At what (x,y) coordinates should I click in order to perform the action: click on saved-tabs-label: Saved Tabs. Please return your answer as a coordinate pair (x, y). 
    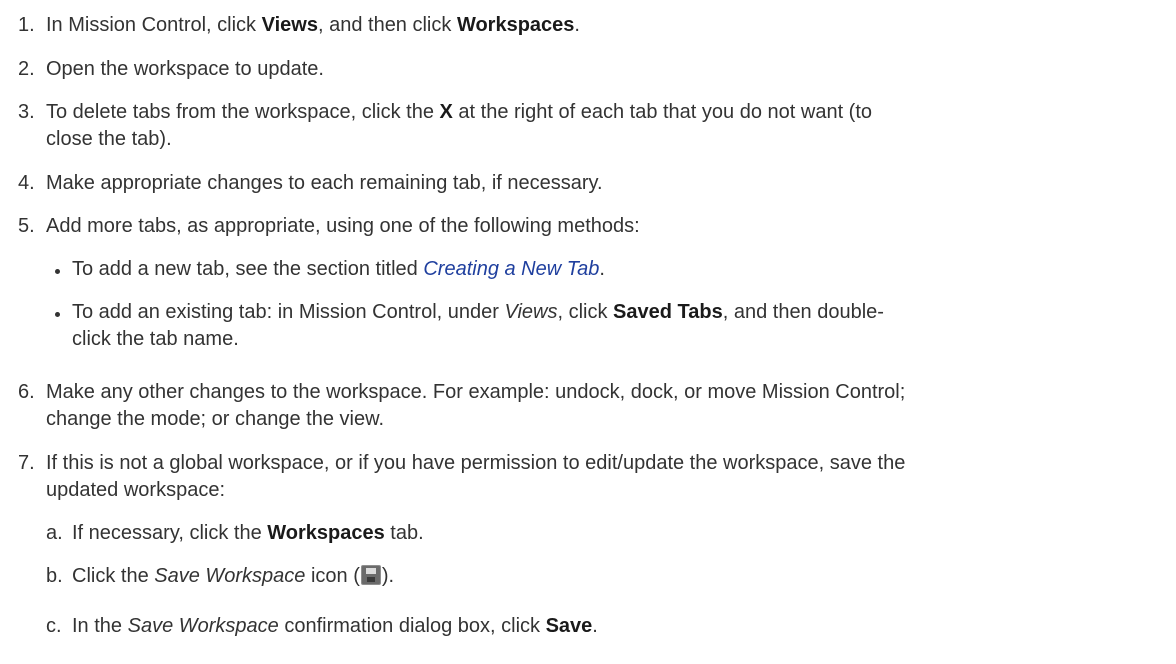
    Looking at the image, I should click on (668, 312).